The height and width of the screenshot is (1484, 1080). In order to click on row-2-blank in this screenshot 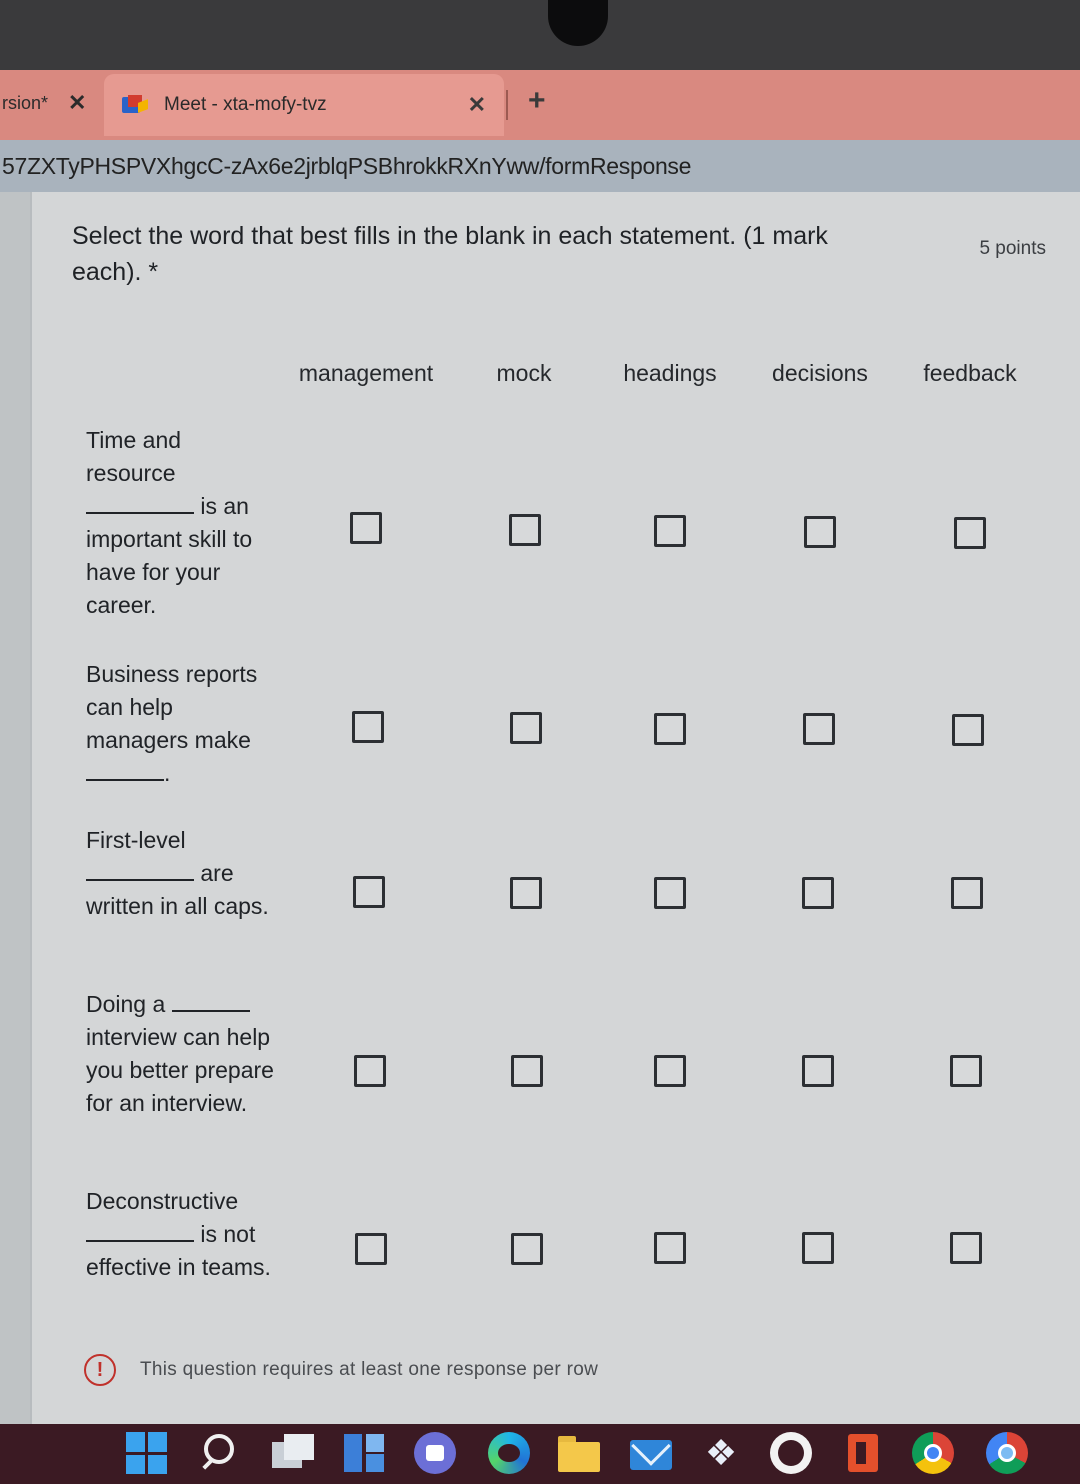, I will do `click(125, 779)`.